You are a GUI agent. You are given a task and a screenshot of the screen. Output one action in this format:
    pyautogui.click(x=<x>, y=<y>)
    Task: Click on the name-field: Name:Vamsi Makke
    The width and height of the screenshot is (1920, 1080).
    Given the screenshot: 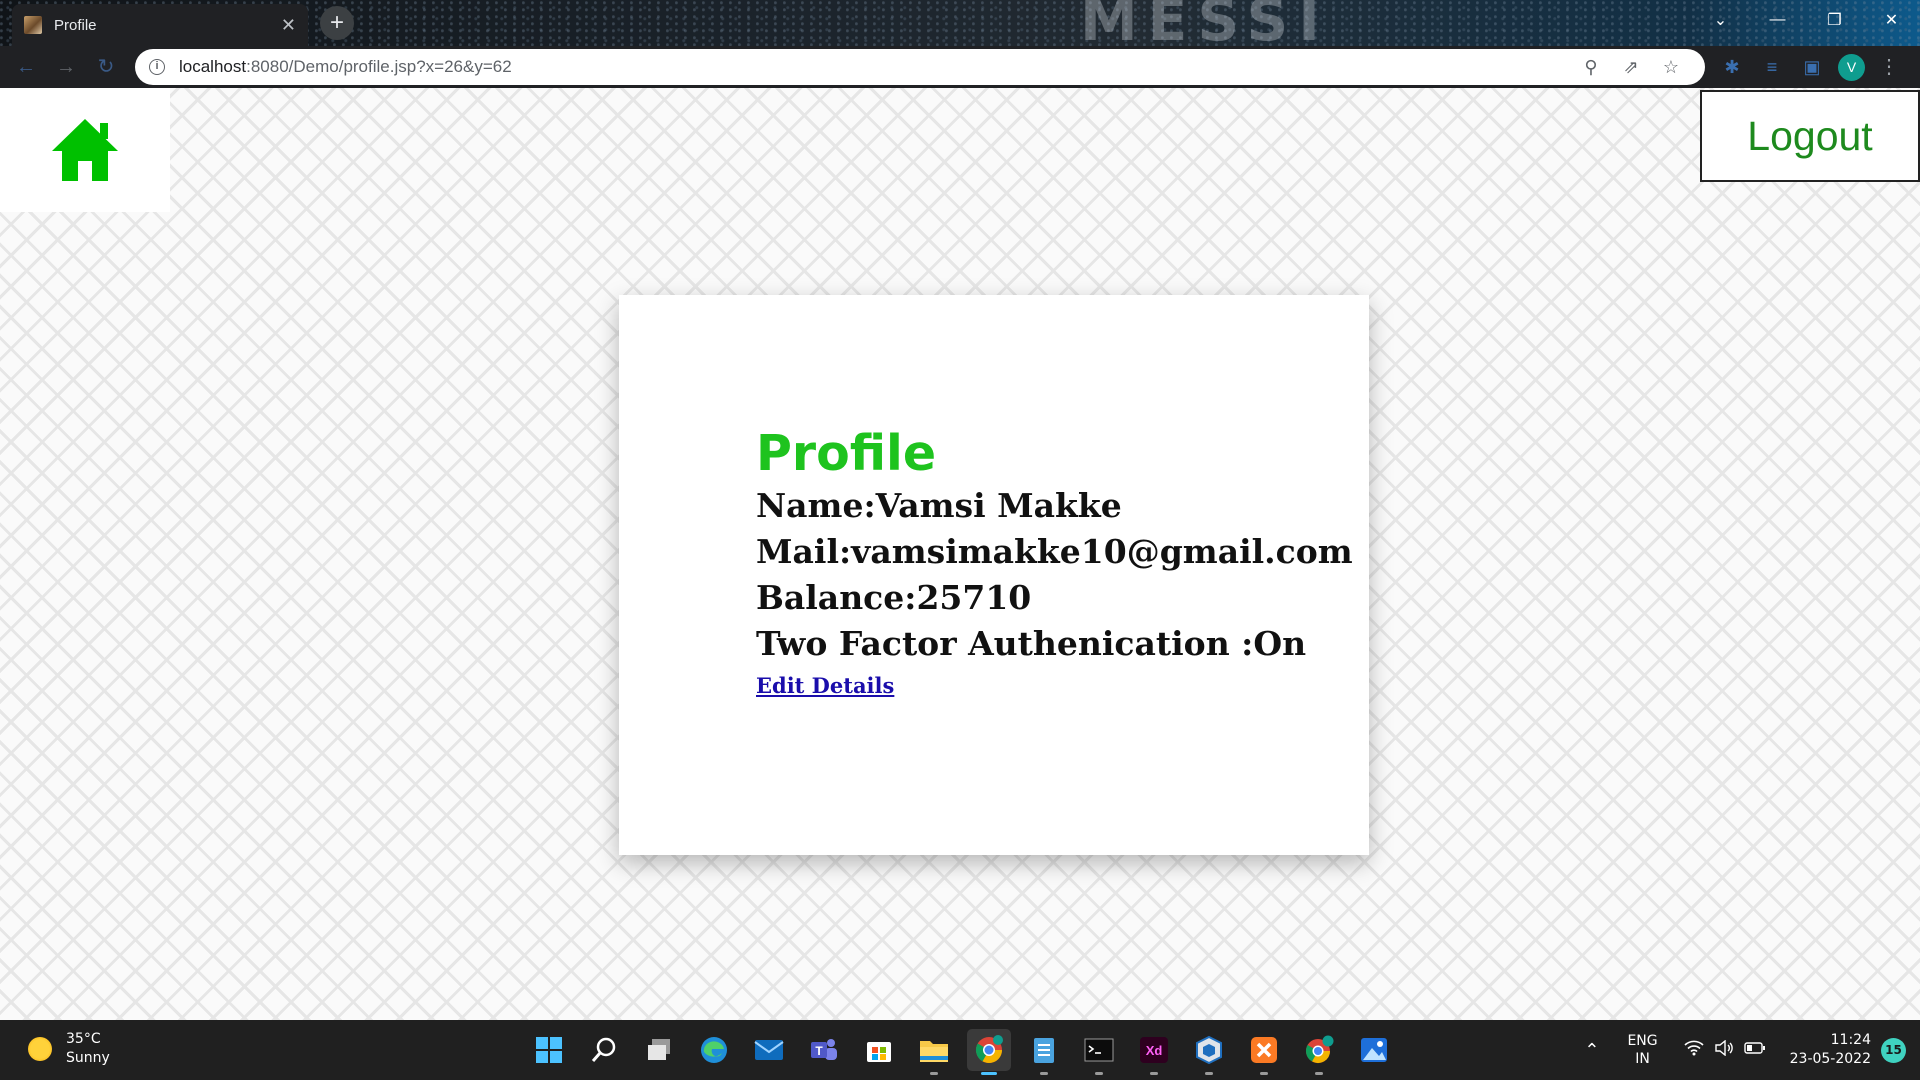 What is the action you would take?
    pyautogui.click(x=939, y=505)
    